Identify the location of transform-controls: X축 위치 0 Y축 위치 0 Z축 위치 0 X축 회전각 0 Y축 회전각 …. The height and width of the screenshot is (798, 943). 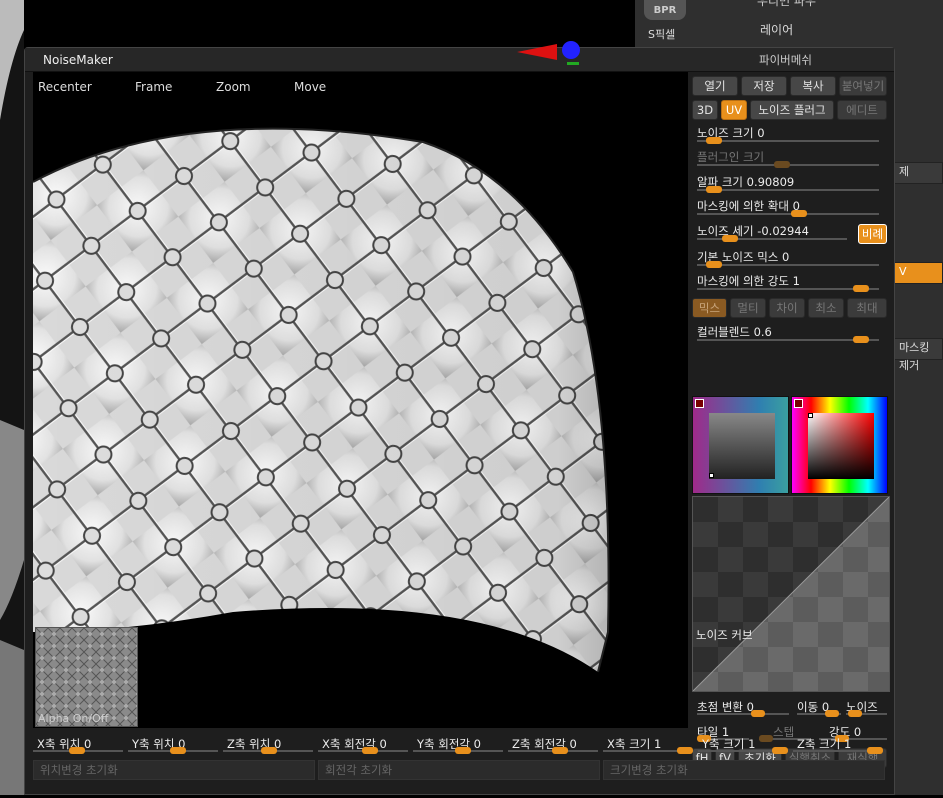
(463, 766).